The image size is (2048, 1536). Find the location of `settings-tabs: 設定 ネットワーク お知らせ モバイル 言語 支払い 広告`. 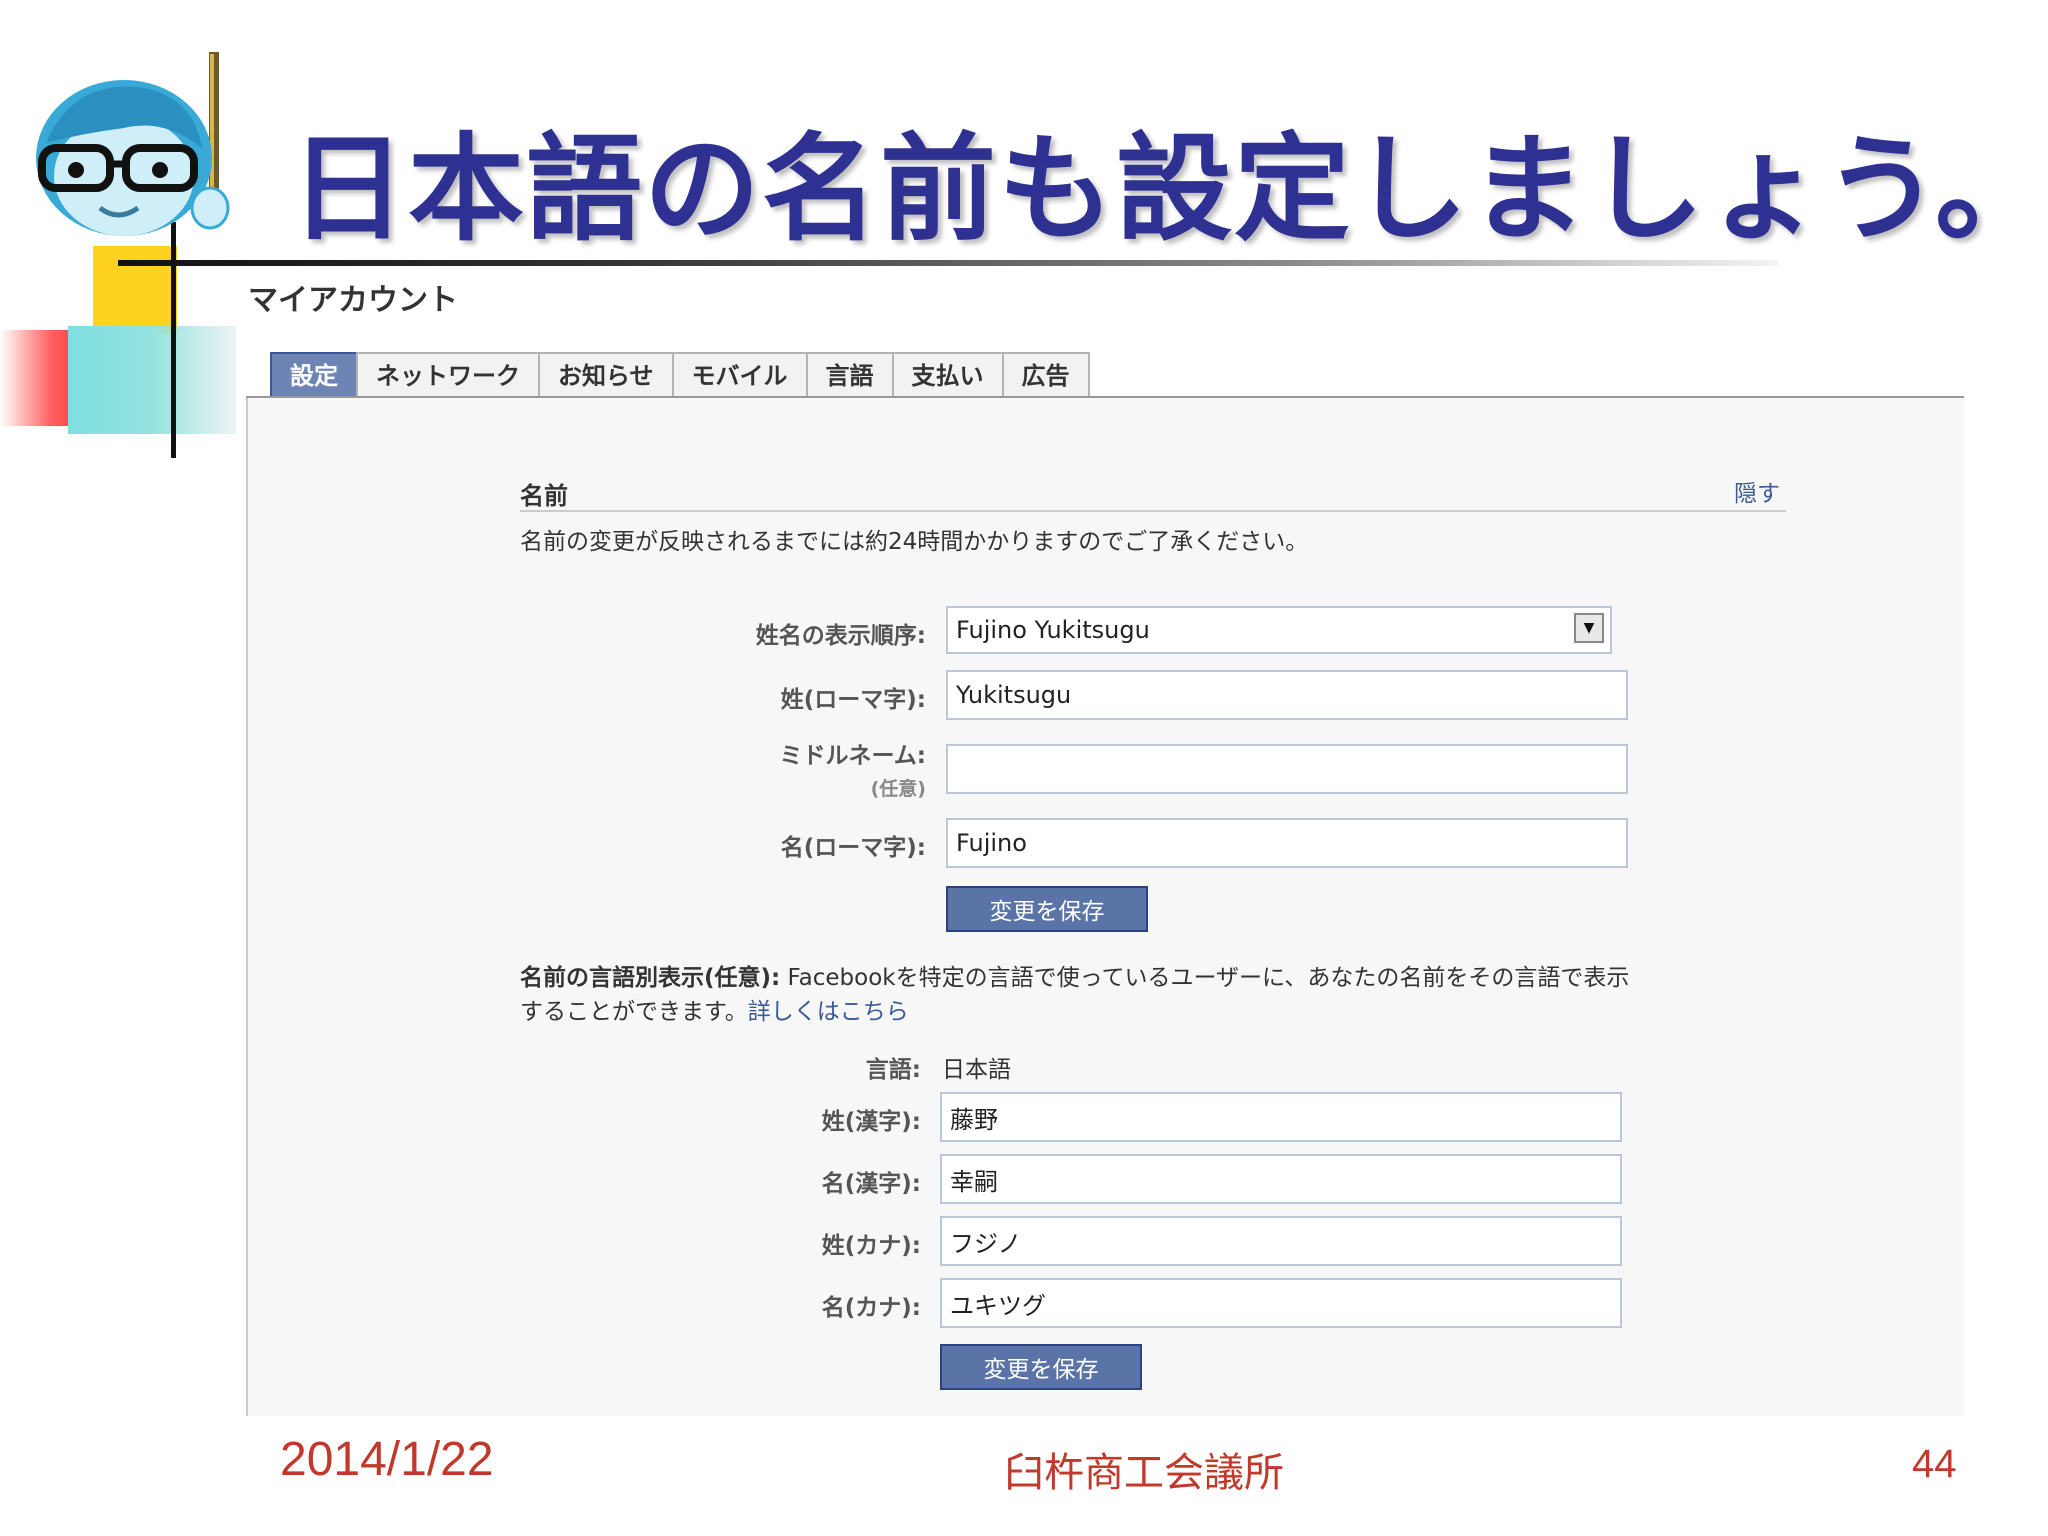

settings-tabs: 設定 ネットワーク お知らせ モバイル 言語 支払い 広告 is located at coordinates (680, 374).